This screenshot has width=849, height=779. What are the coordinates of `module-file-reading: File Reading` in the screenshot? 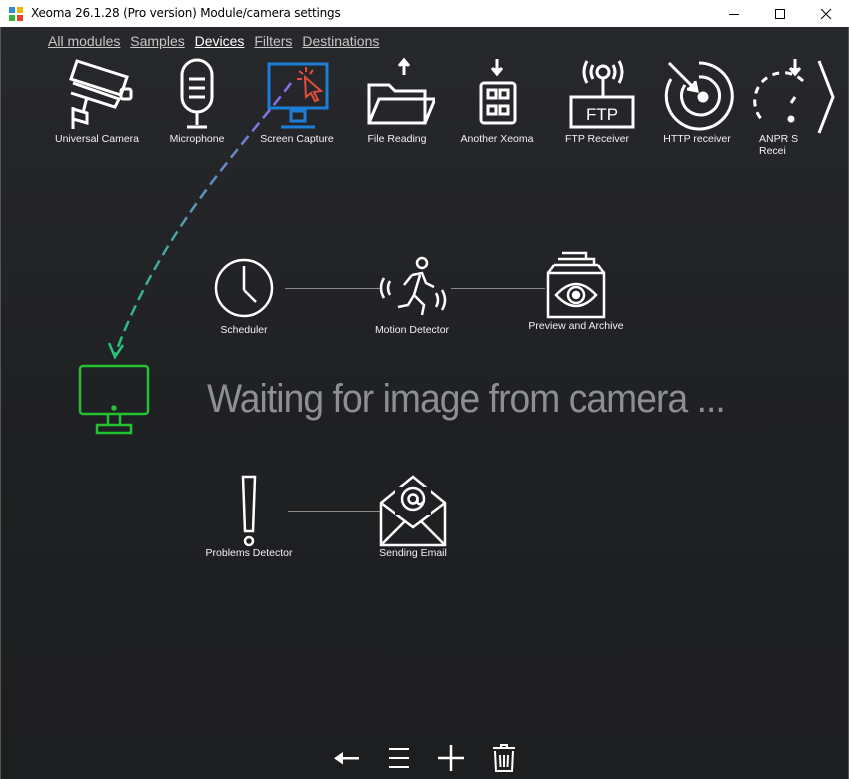 It's located at (397, 101).